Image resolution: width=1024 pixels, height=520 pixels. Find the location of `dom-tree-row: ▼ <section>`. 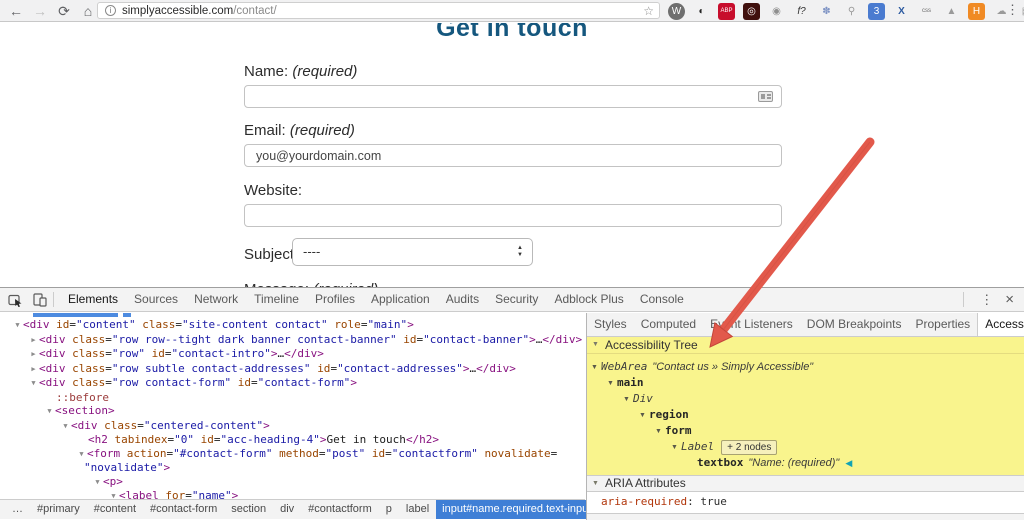

dom-tree-row: ▼ <section> is located at coordinates (292, 411).